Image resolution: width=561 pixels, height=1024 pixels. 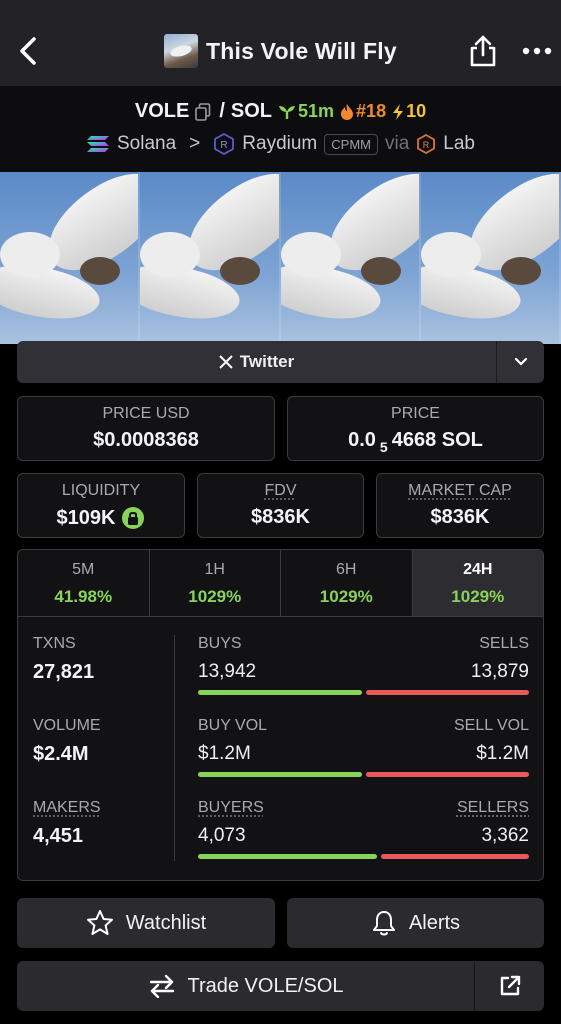 I want to click on trending-rank: #18, so click(x=363, y=111).